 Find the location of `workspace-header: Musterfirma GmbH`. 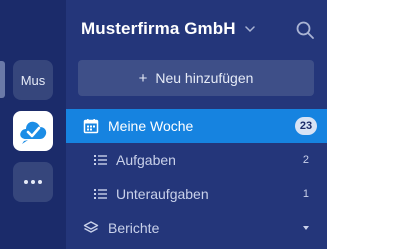

workspace-header: Musterfirma GmbH is located at coordinates (168, 29).